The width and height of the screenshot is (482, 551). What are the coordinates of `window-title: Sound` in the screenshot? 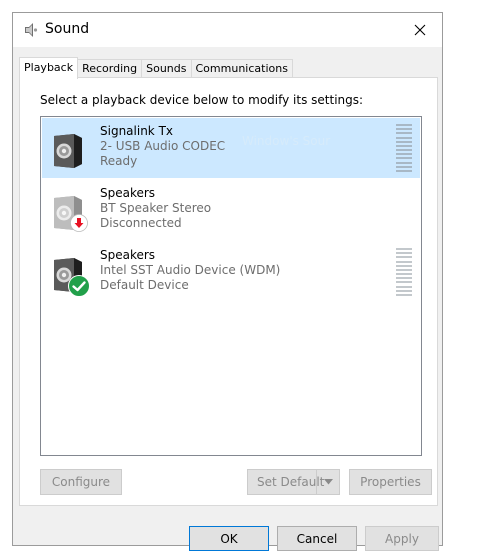 It's located at (67, 29).